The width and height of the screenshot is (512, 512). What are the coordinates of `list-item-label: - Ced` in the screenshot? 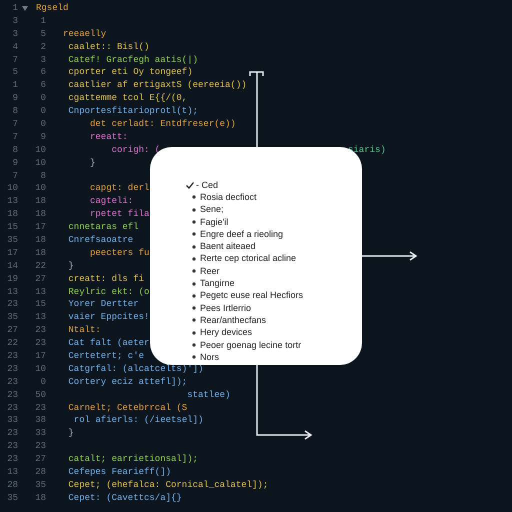 It's located at (207, 185).